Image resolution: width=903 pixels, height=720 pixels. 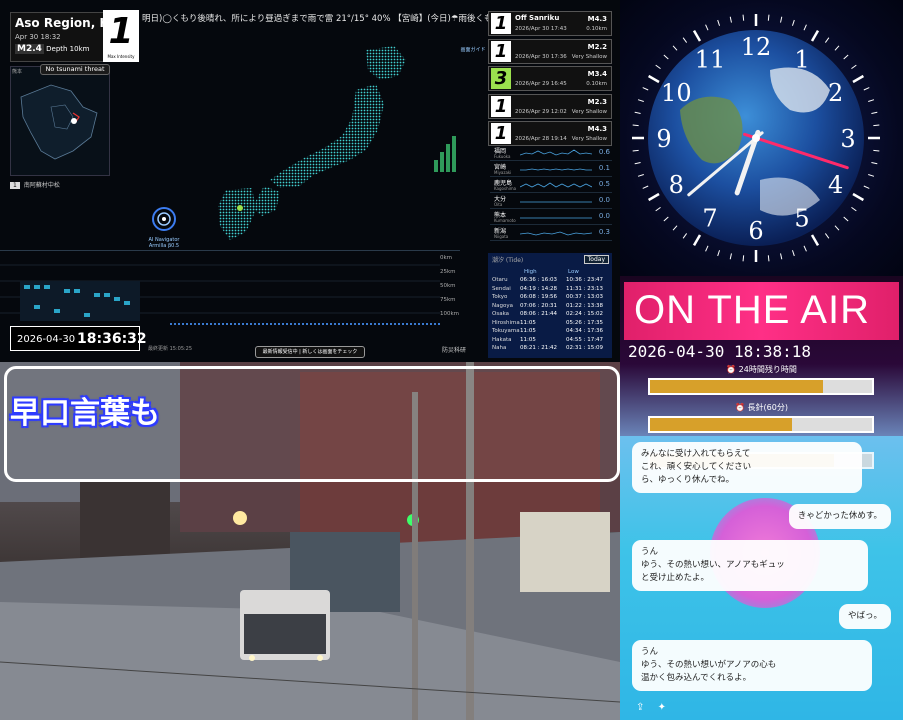 I want to click on quake-mag: M4.3, so click(x=597, y=129).